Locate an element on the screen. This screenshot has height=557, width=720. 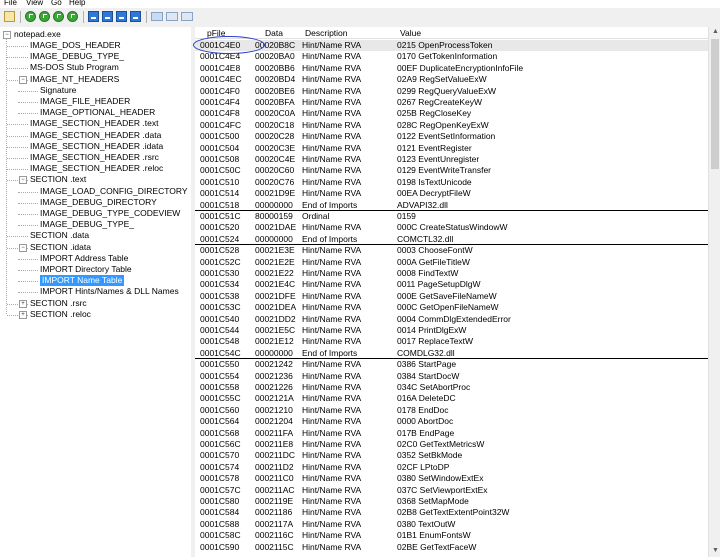
back-icon is located at coordinates (30, 16).